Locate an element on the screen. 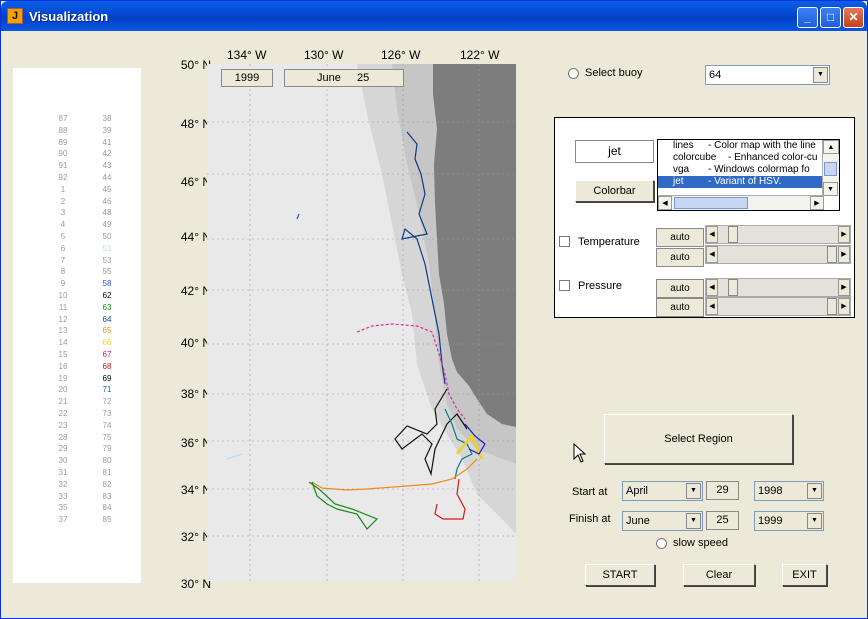  buoy-id-item: 45 is located at coordinates (107, 189).